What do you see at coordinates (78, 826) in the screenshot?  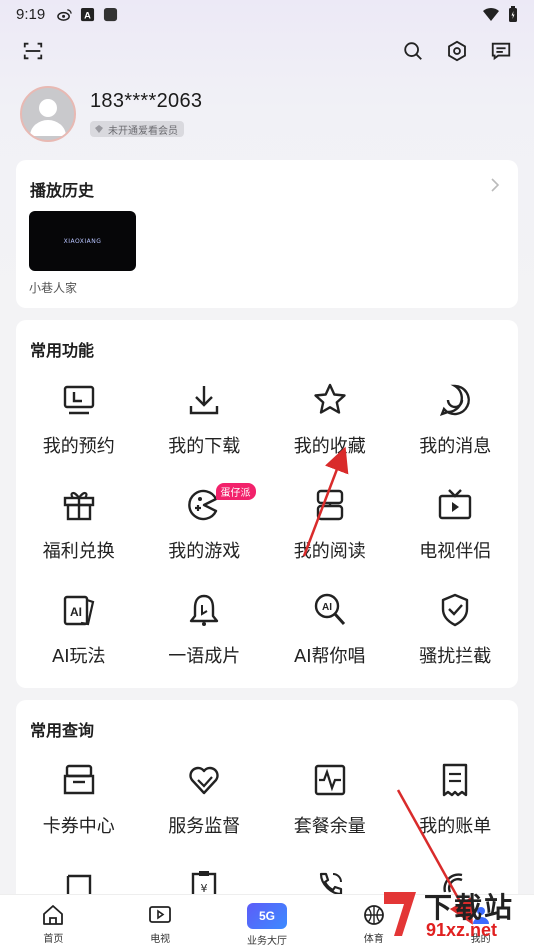 I see `query-label: 卡券中心` at bounding box center [78, 826].